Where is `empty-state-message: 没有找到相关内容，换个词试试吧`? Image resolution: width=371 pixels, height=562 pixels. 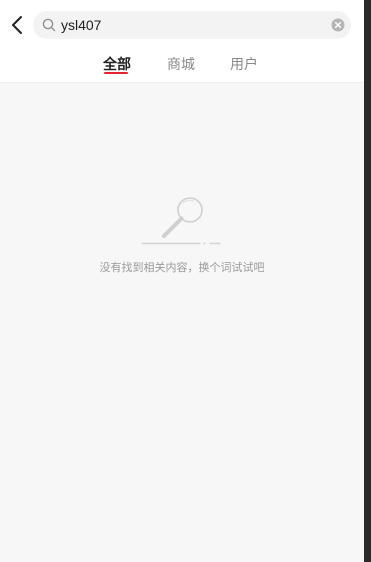
empty-state-message: 没有找到相关内容，换个词试试吧 is located at coordinates (182, 267).